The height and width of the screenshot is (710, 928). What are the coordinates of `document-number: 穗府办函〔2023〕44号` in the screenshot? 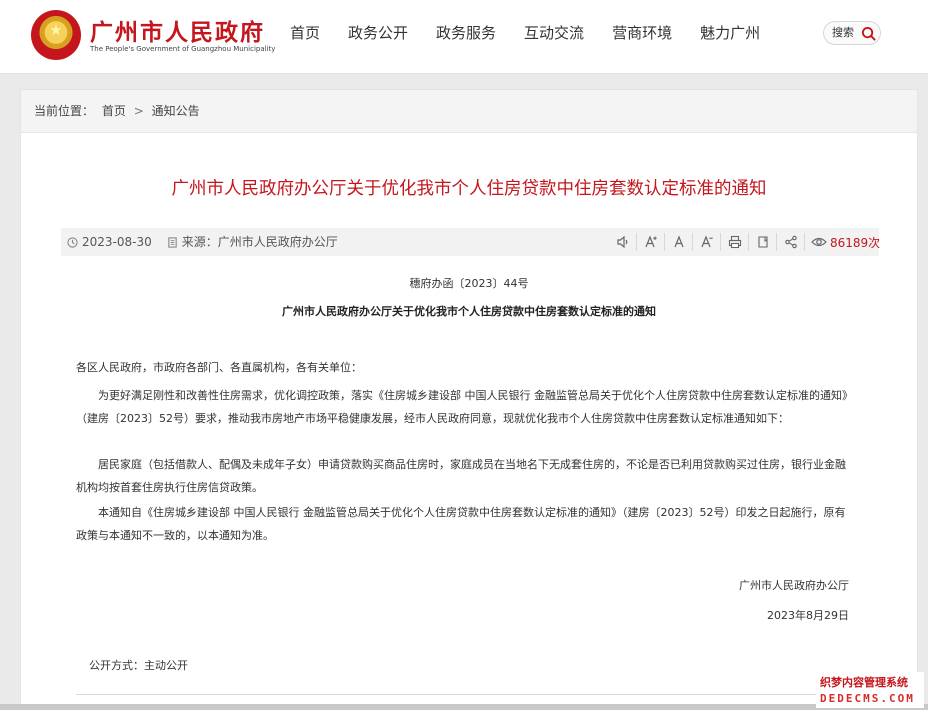 It's located at (469, 283).